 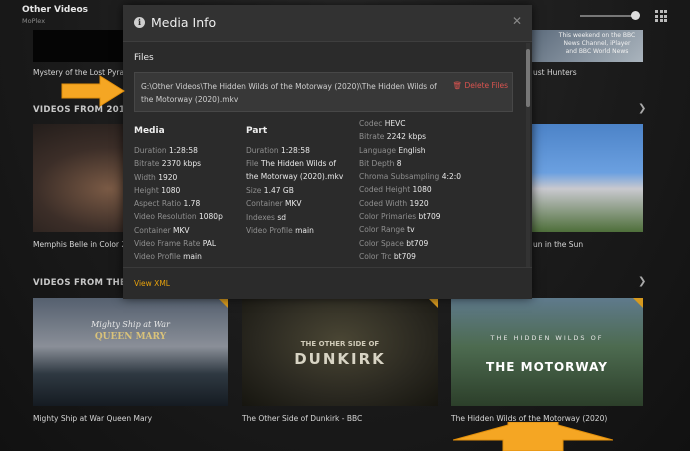 What do you see at coordinates (302, 418) in the screenshot?
I see `video-caption: The Other Side of Dunkirk - BBC` at bounding box center [302, 418].